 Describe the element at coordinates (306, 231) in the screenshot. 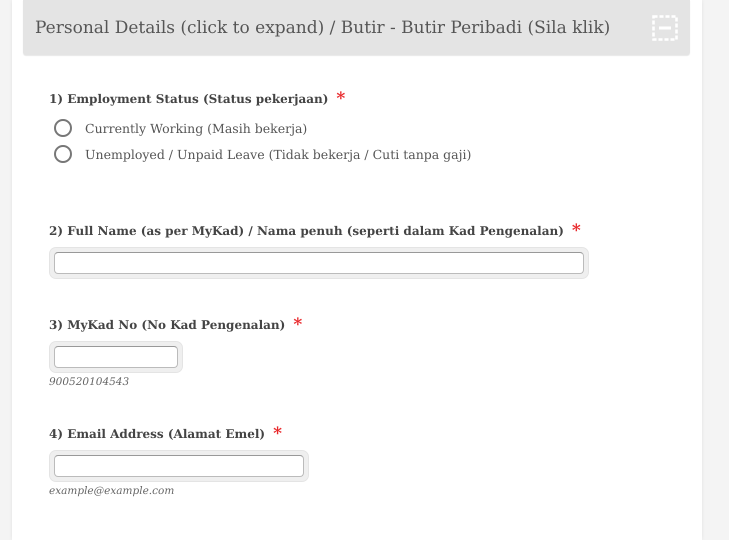

I see `question-label: 2) Full Name (as per MyKad) / Nama penuh (seperti dalam Kad Pengenalan)` at that location.